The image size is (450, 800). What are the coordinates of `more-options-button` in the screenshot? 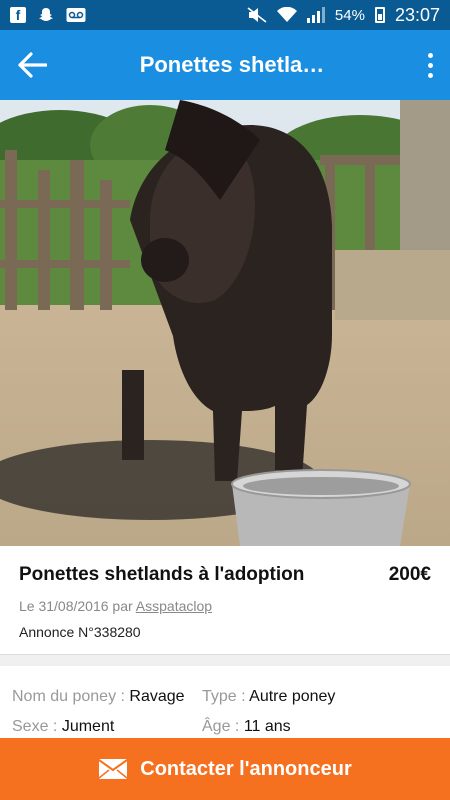 It's located at (430, 65).